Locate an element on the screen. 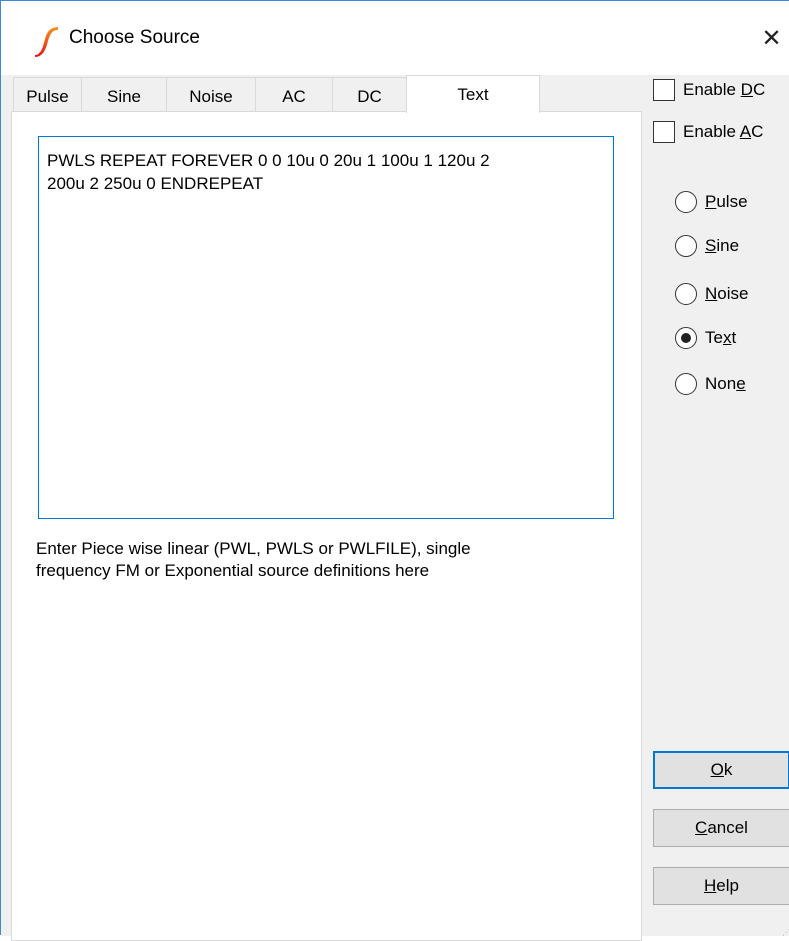 The height and width of the screenshot is (941, 789). radio-pulse is located at coordinates (686, 202).